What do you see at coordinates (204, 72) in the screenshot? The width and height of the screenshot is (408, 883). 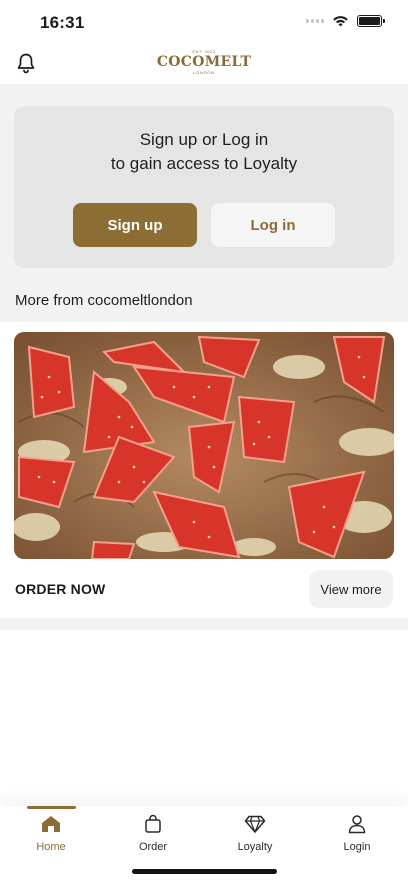 I see `logo-sub: LONDON` at bounding box center [204, 72].